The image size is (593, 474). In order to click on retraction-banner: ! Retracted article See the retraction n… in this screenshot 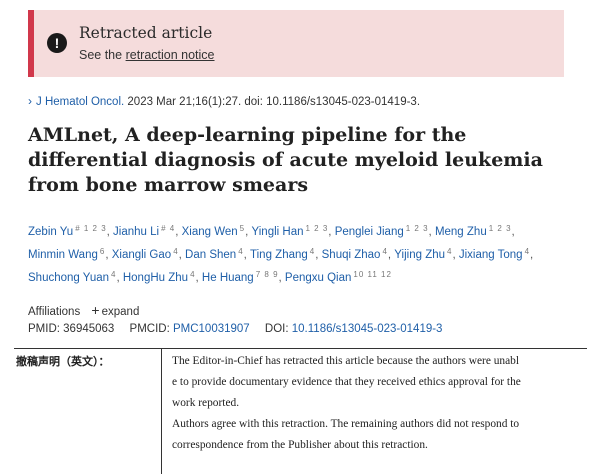, I will do `click(296, 43)`.